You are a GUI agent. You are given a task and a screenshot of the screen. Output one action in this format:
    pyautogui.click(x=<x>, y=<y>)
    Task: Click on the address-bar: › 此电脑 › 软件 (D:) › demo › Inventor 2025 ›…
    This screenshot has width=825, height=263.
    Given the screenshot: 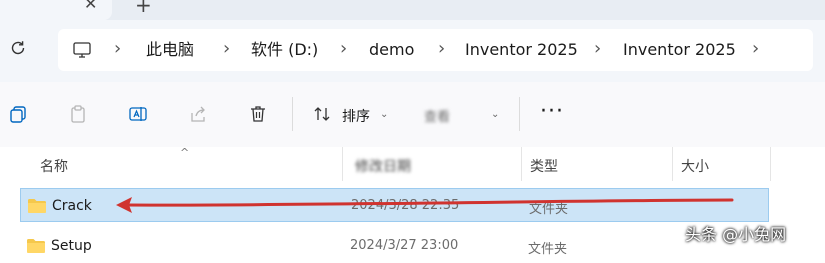 What is the action you would take?
    pyautogui.click(x=435, y=50)
    